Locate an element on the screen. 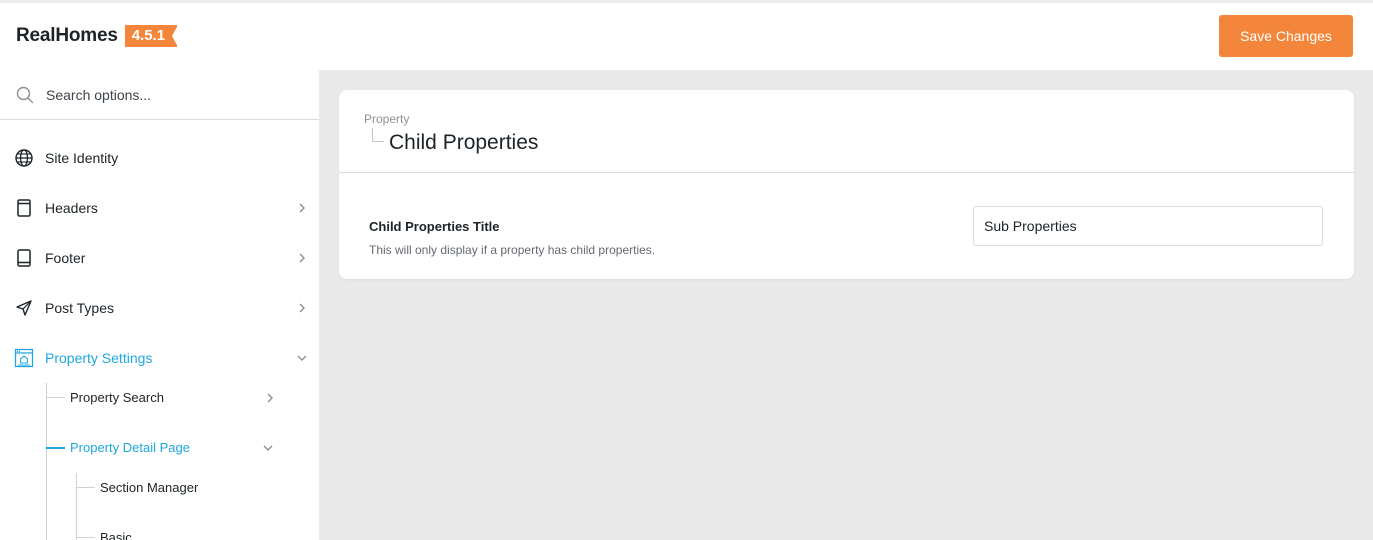  sidebar-item-site-identity: Site Identity is located at coordinates (159, 158).